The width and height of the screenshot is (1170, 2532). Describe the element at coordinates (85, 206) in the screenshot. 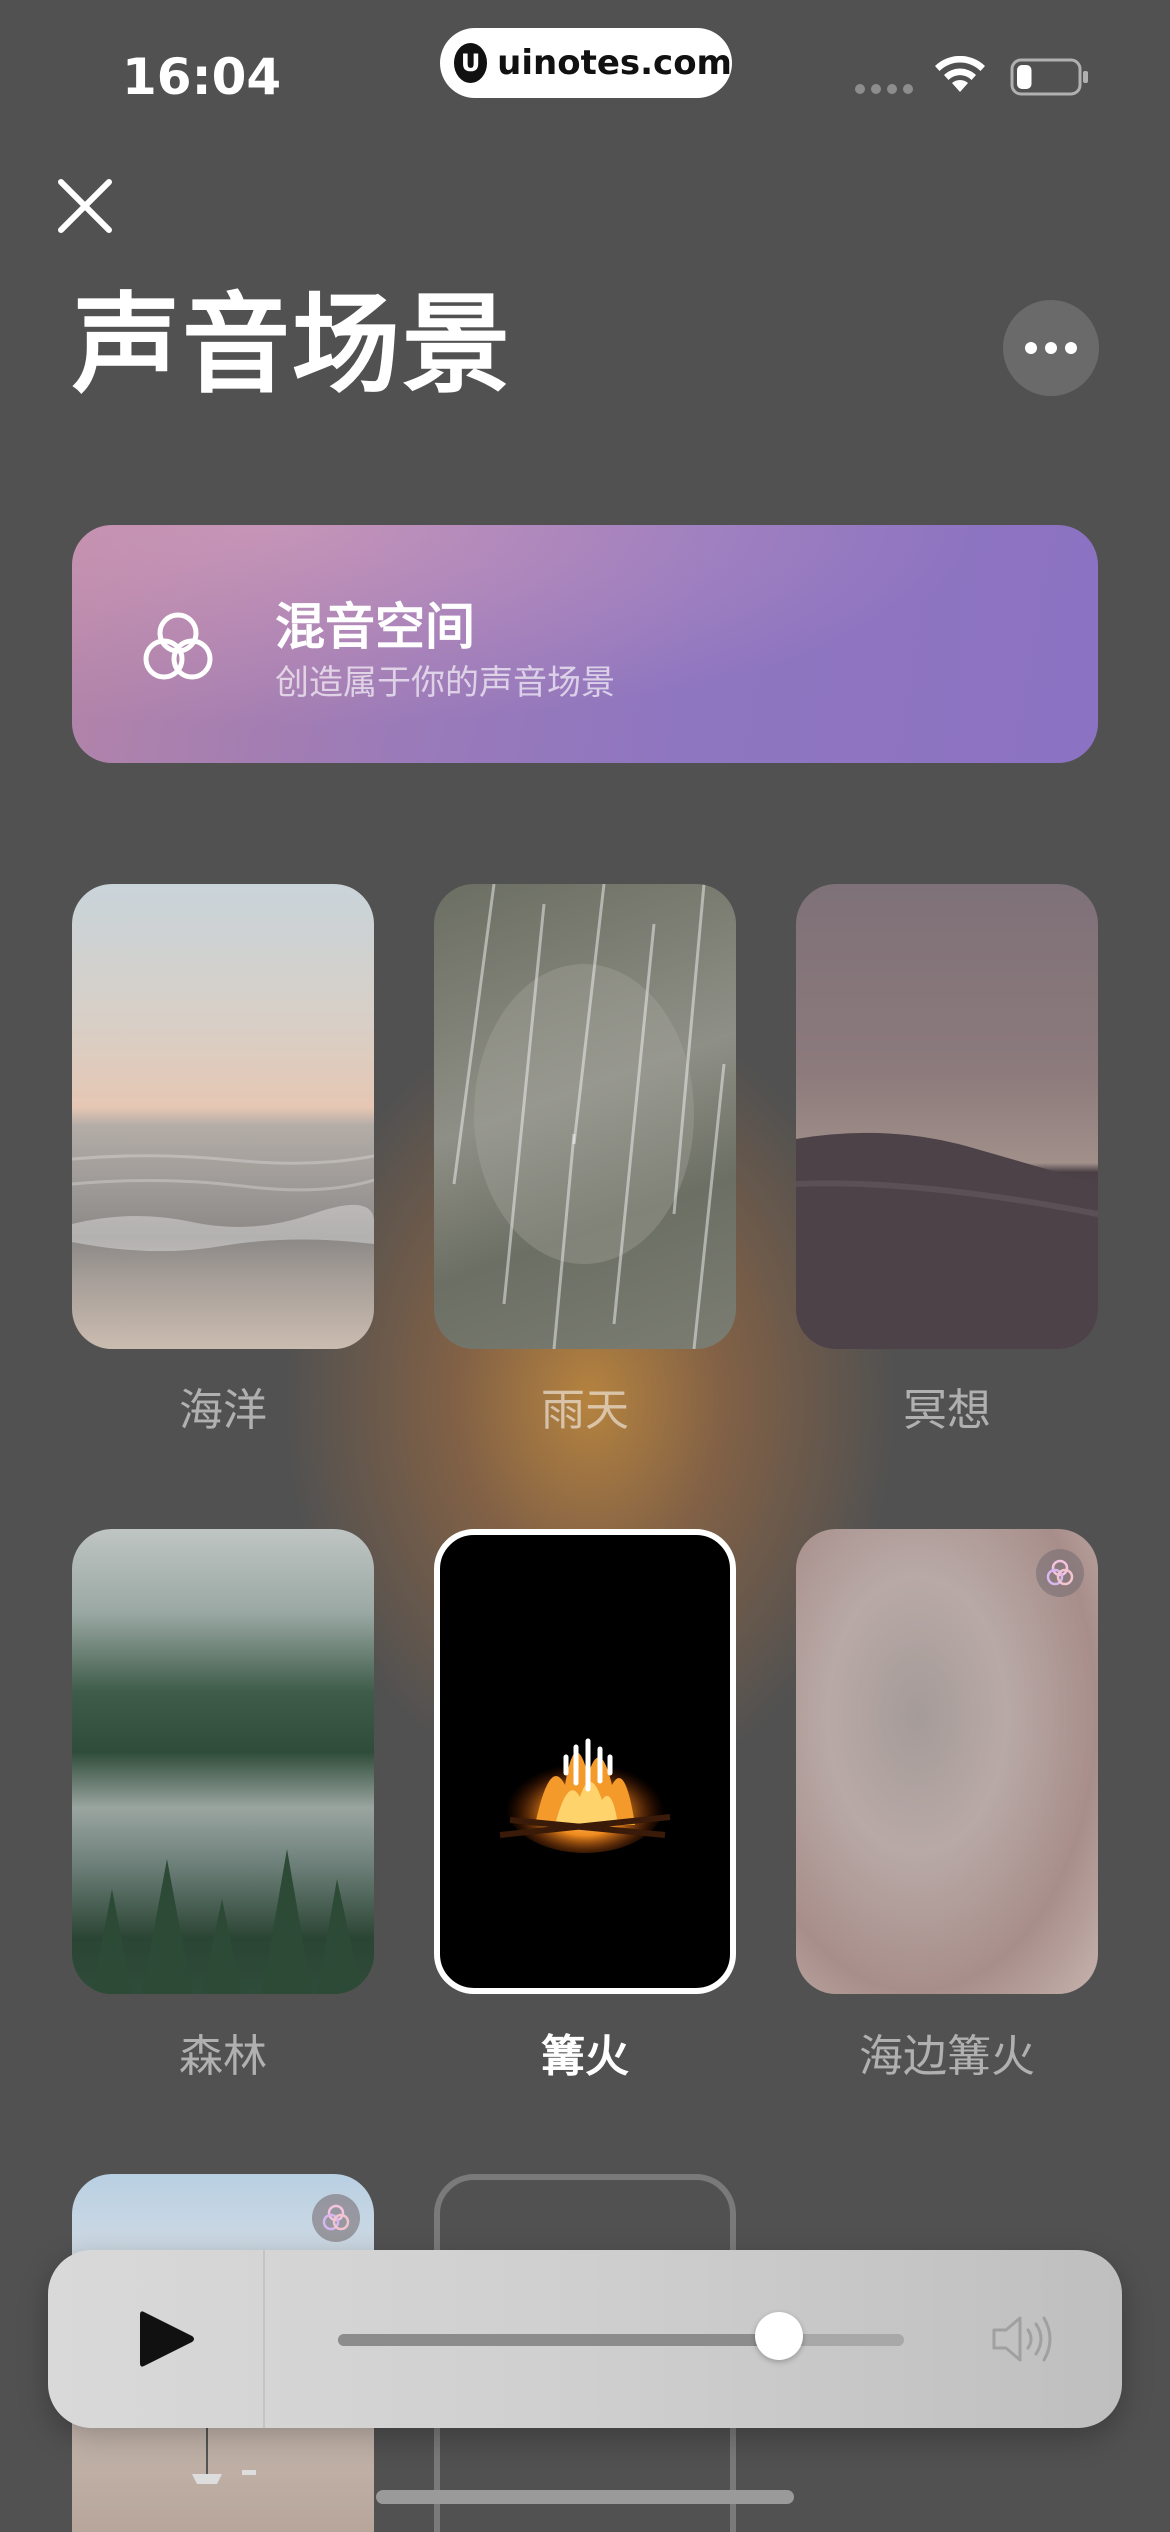

I see `close-icon` at that location.